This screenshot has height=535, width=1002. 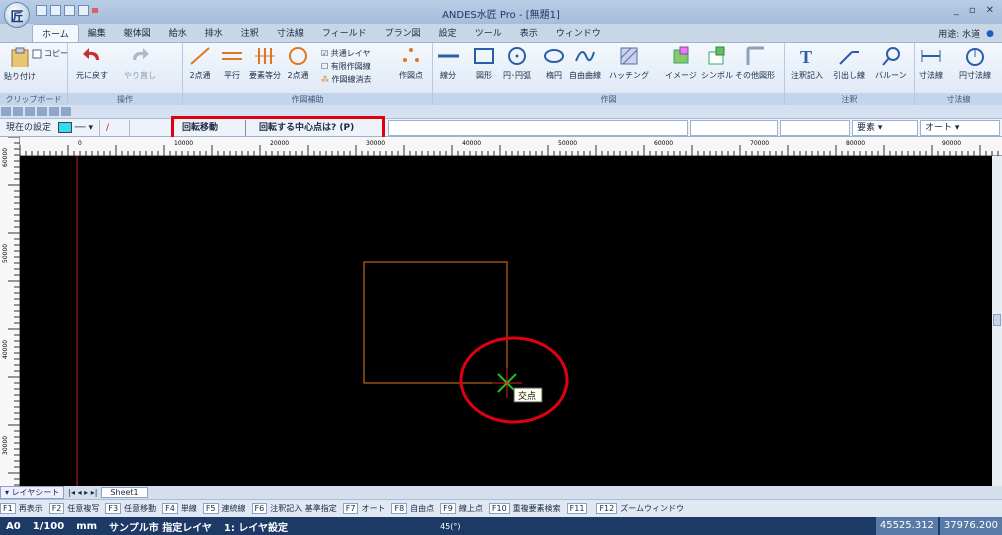 I want to click on line-type-icon: ── ▾, so click(x=84, y=128).